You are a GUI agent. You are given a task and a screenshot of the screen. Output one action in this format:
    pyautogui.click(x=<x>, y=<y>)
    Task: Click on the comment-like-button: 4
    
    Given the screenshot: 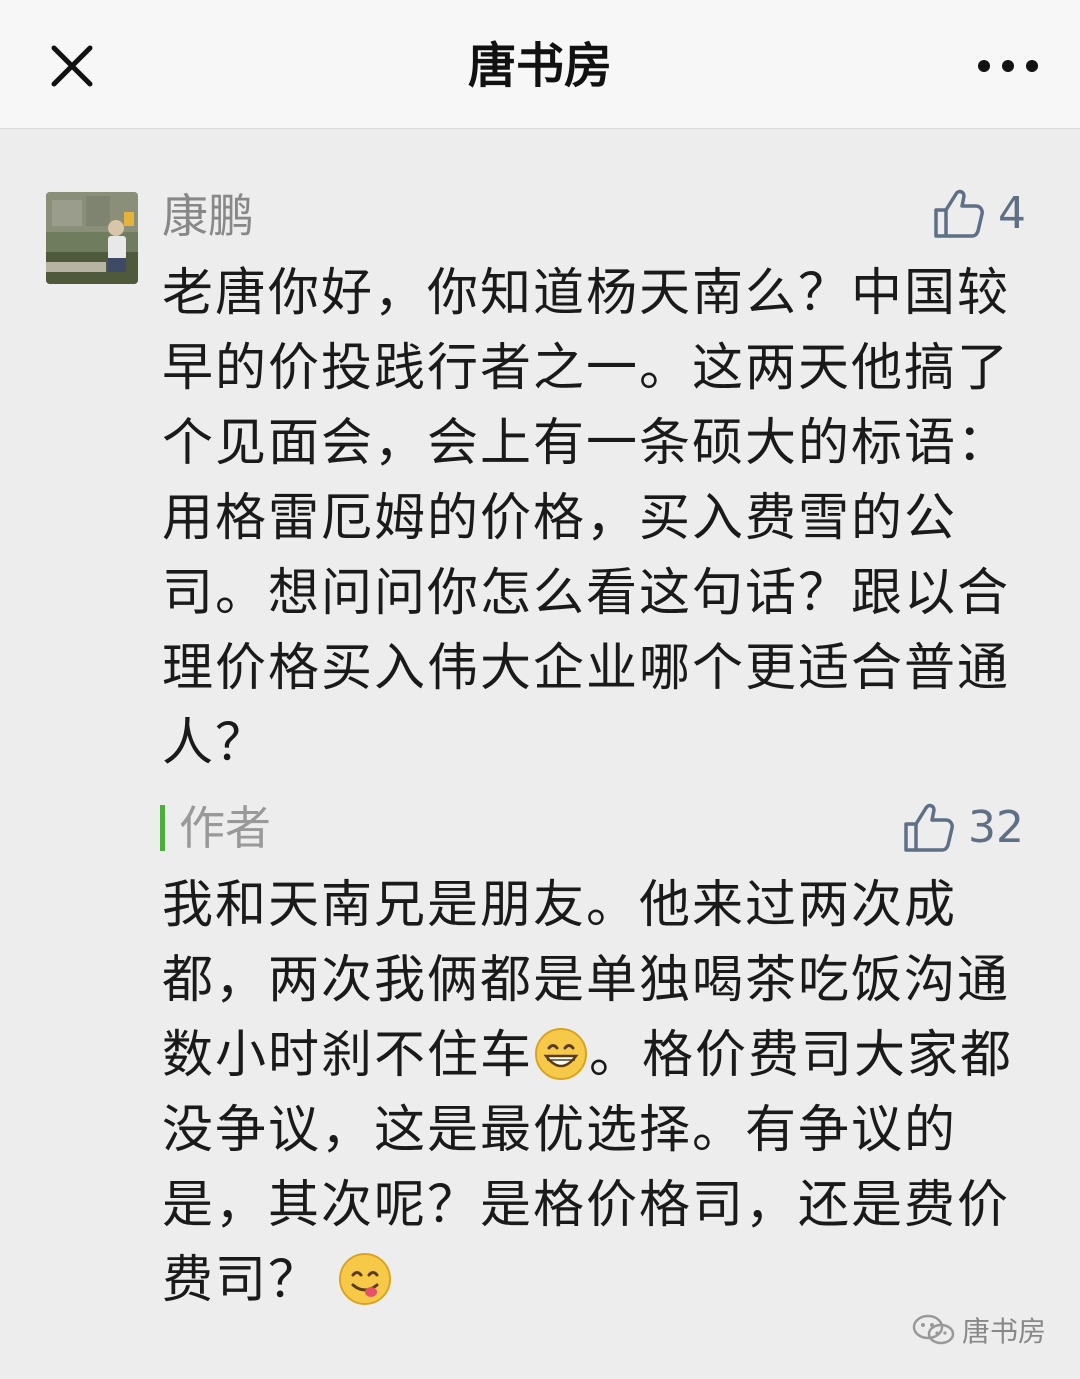 What is the action you would take?
    pyautogui.click(x=978, y=214)
    